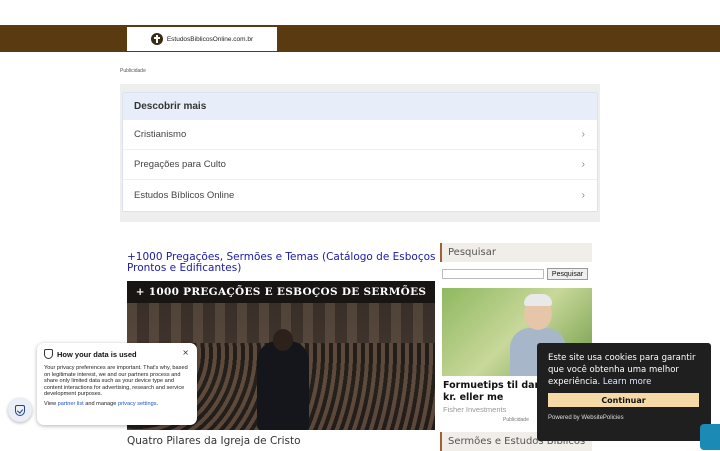  I want to click on continue-button: Continuar, so click(623, 400).